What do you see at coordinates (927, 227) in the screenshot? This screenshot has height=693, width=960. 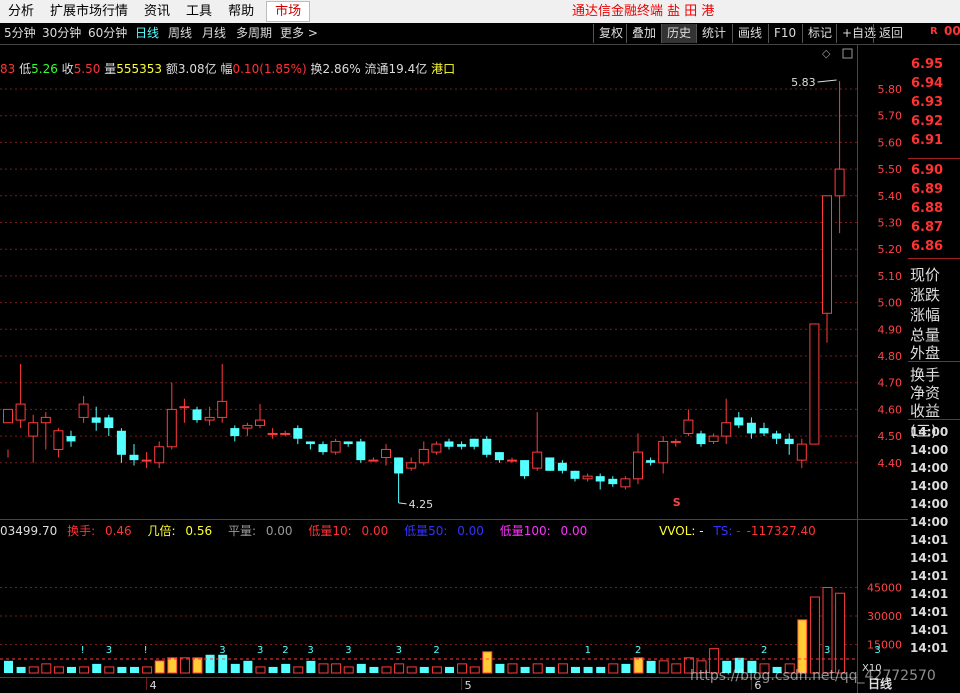 I see `orderbook-price: 6.87` at bounding box center [927, 227].